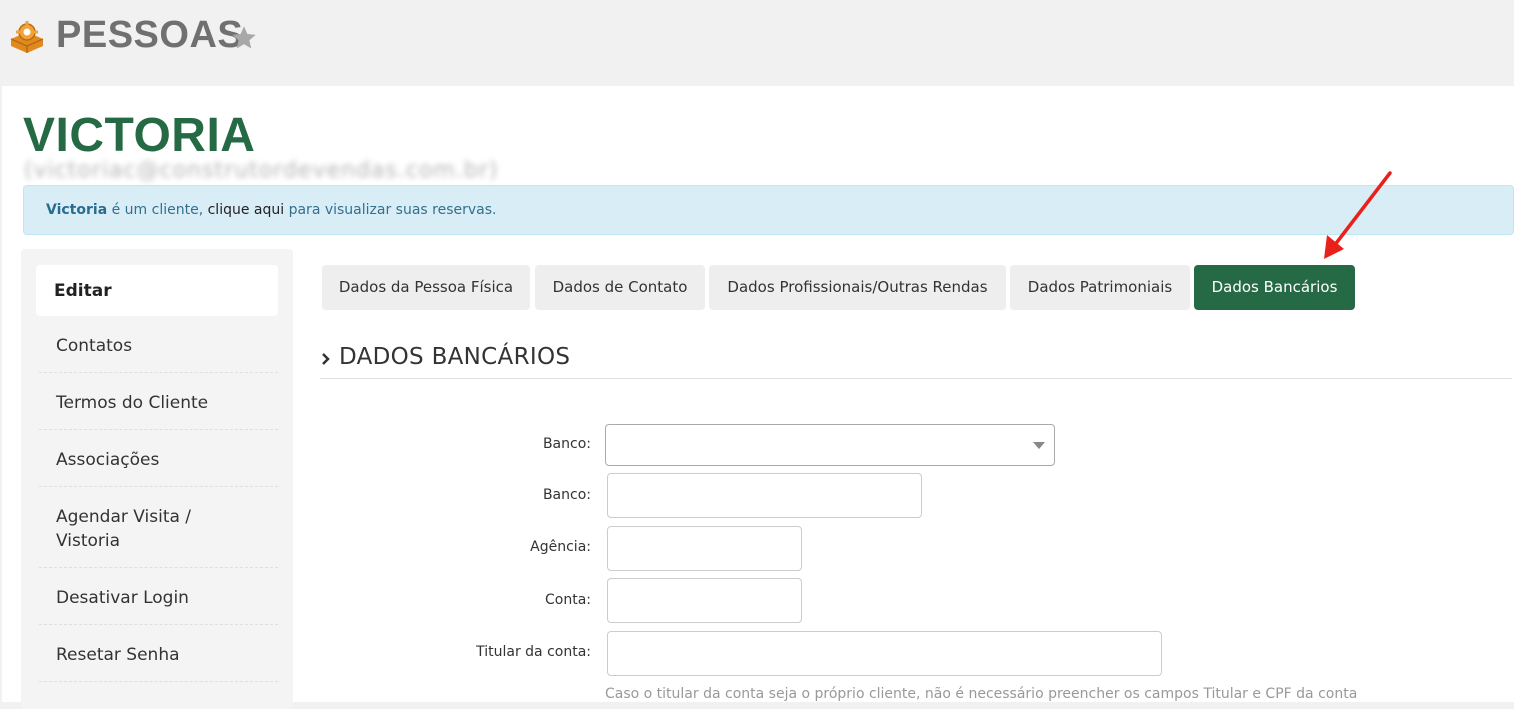  What do you see at coordinates (158, 605) in the screenshot?
I see `sidebar-item-desativar-login: Desativar Login` at bounding box center [158, 605].